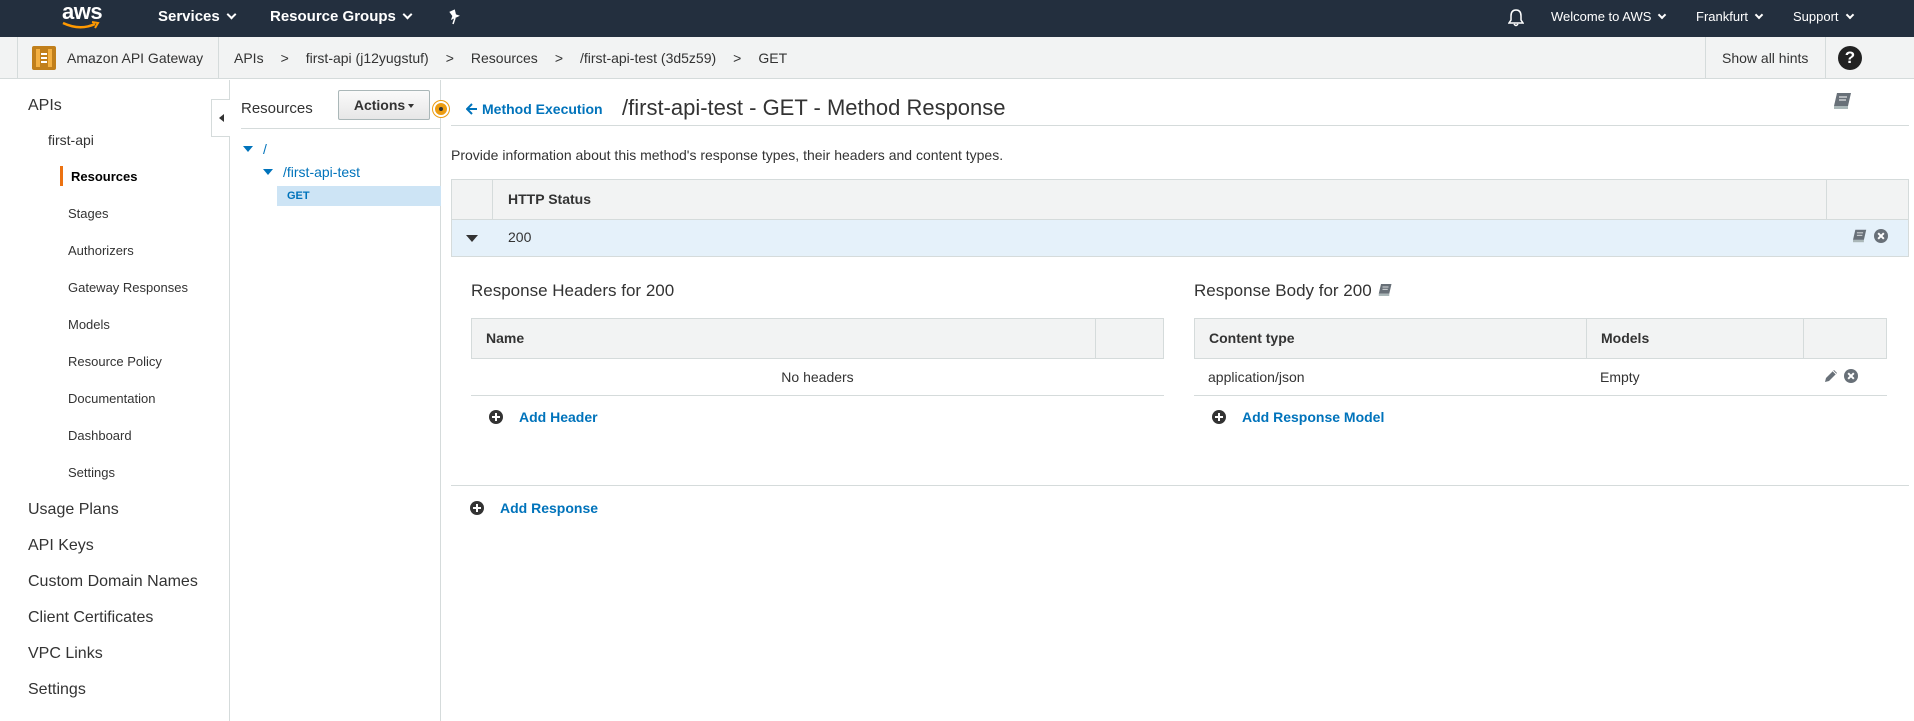 This screenshot has height=721, width=1914. What do you see at coordinates (100, 435) in the screenshot?
I see `sidebar-item-dashboard: Dashboard` at bounding box center [100, 435].